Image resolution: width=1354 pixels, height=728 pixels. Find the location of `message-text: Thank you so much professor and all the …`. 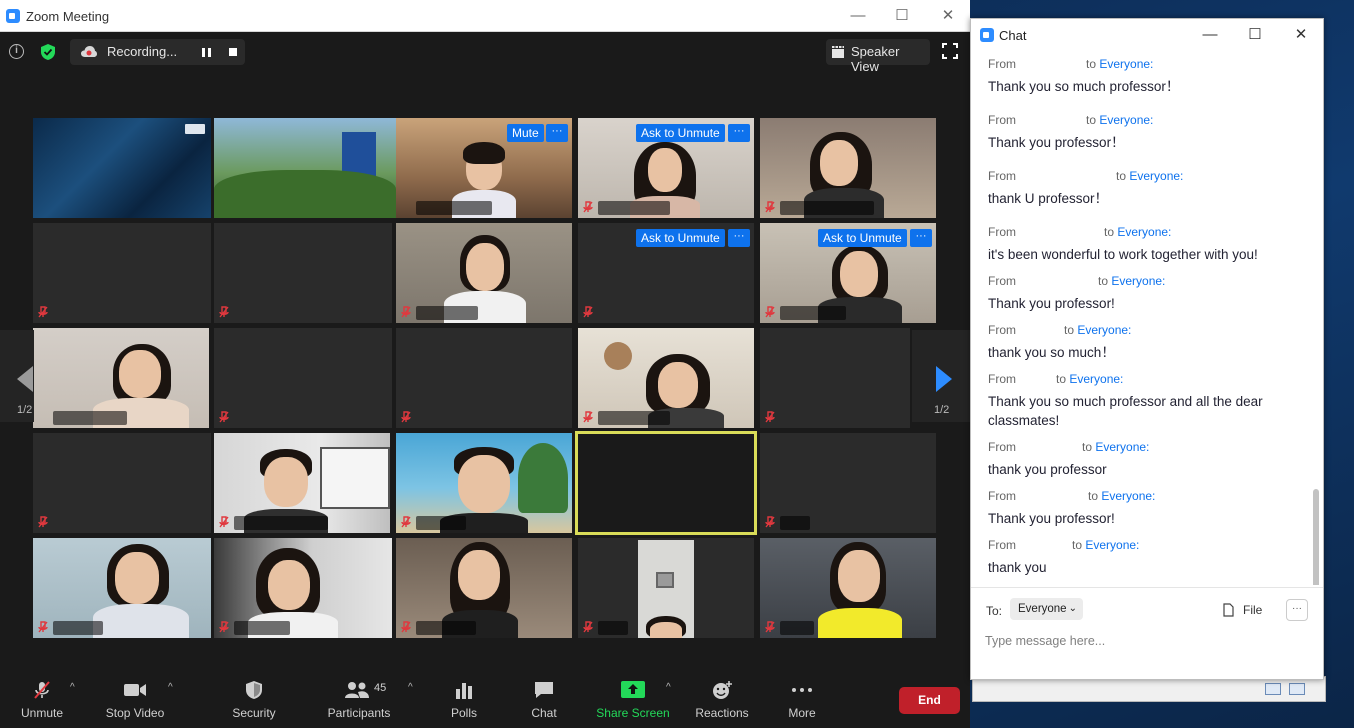

message-text: Thank you so much professor and all the … is located at coordinates (1125, 411).